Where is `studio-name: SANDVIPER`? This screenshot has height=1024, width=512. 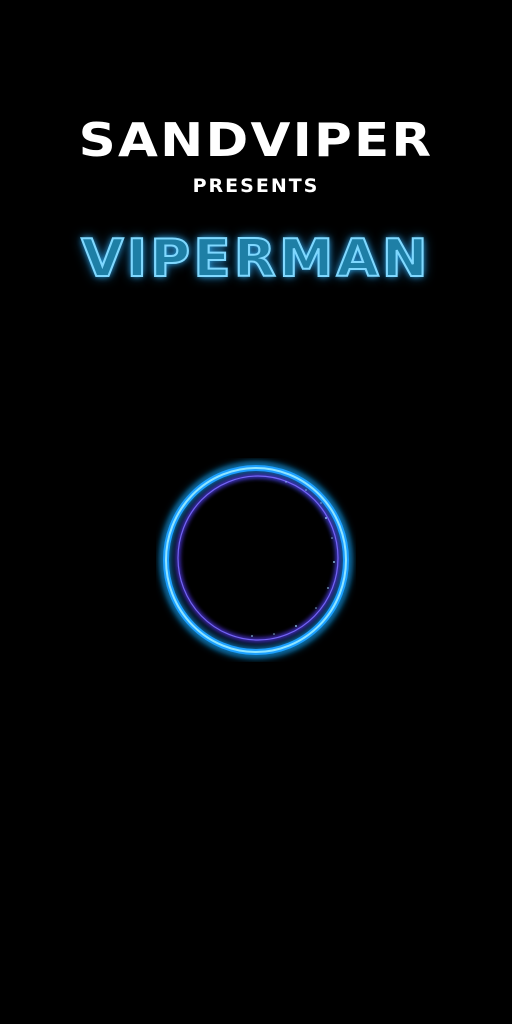 studio-name: SANDVIPER is located at coordinates (256, 140).